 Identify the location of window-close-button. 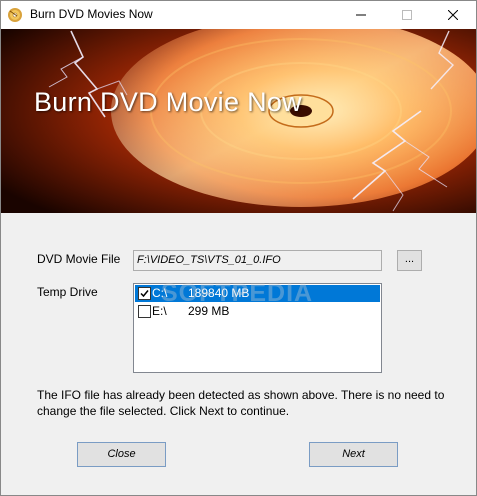
(453, 15).